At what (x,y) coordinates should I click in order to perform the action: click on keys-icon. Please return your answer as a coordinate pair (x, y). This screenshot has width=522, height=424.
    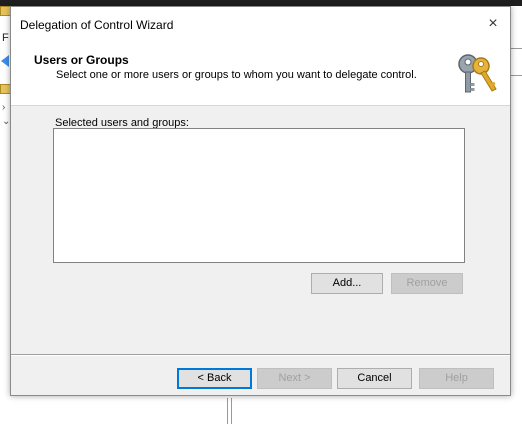
    Looking at the image, I should click on (477, 73).